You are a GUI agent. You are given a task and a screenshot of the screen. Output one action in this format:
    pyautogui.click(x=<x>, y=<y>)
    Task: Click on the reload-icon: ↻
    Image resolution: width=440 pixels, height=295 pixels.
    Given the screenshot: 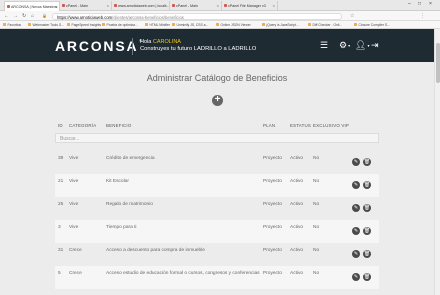 What is the action you would take?
    pyautogui.click(x=24, y=16)
    